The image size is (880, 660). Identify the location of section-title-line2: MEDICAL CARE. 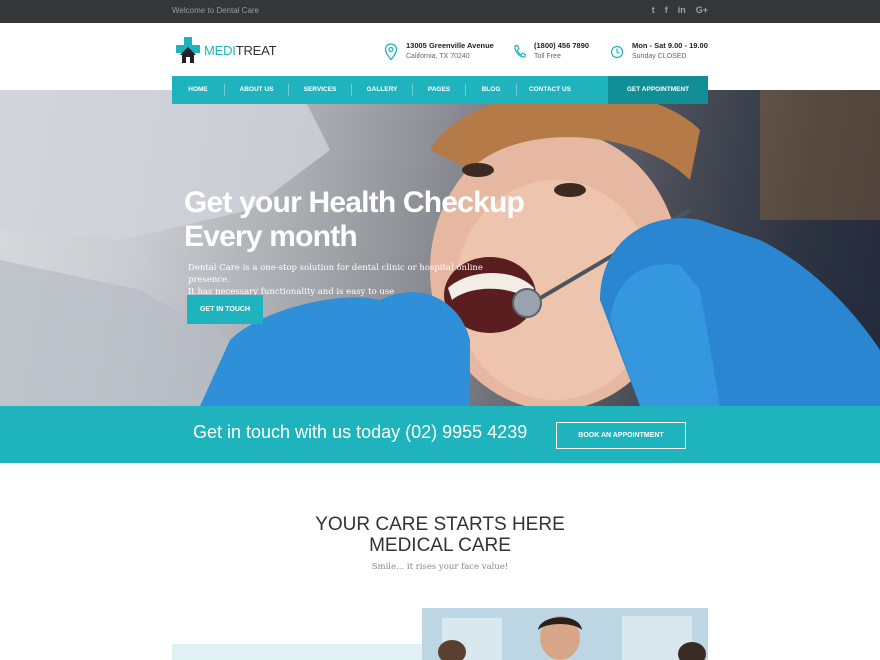
(440, 545).